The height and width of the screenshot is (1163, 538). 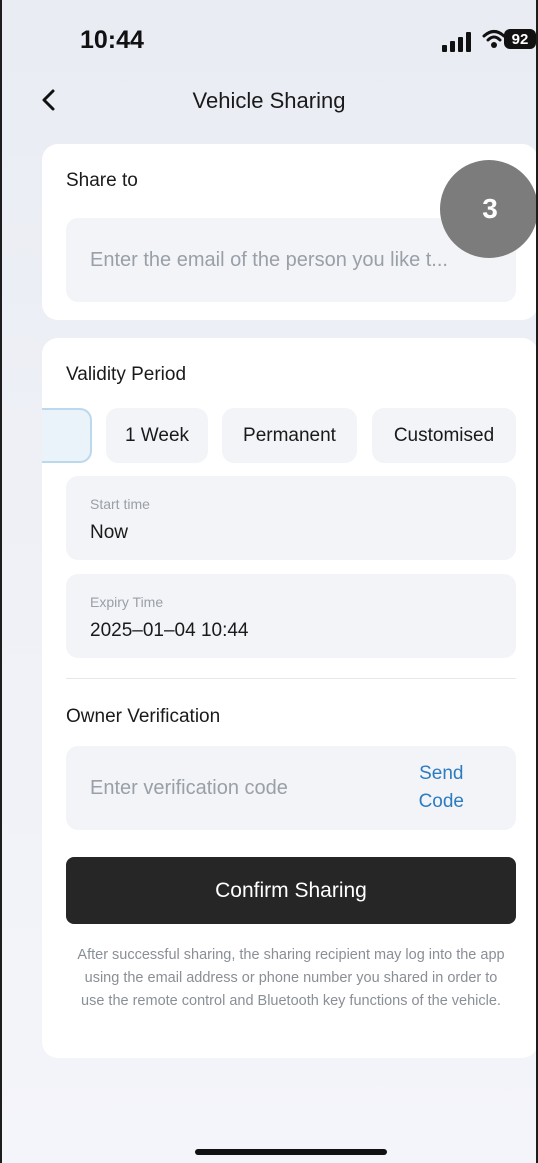 What do you see at coordinates (126, 374) in the screenshot?
I see `validity-period-label: Validity Period` at bounding box center [126, 374].